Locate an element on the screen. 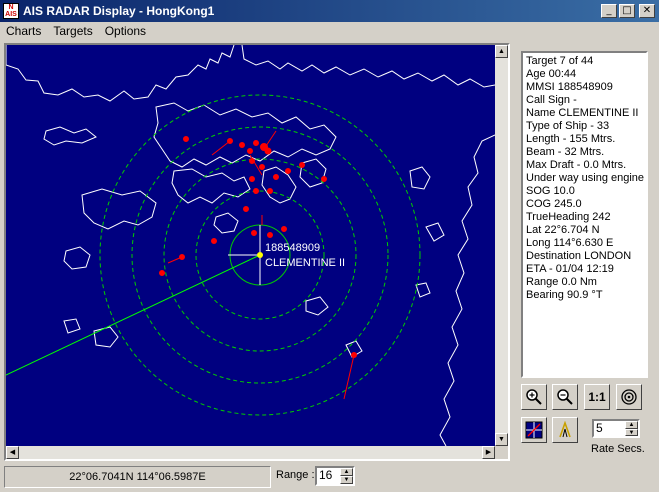 The width and height of the screenshot is (659, 492). own-ship-name-label: CLEMENTINE II is located at coordinates (305, 263).